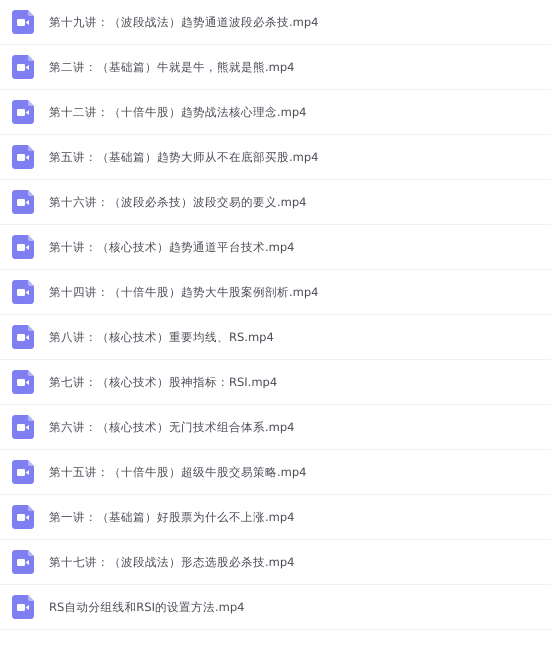 Image resolution: width=551 pixels, height=659 pixels. Describe the element at coordinates (171, 562) in the screenshot. I see `file-name: 第十七讲：（波段战法）形态选股必杀技.mp4` at that location.